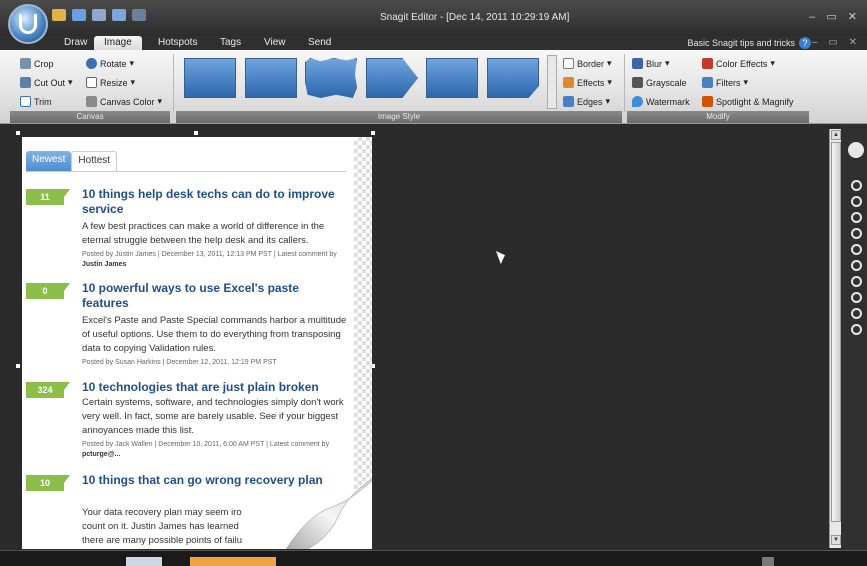 This screenshot has width=867, height=566. What do you see at coordinates (856, 217) in the screenshot?
I see `tool-button-3-icon` at bounding box center [856, 217].